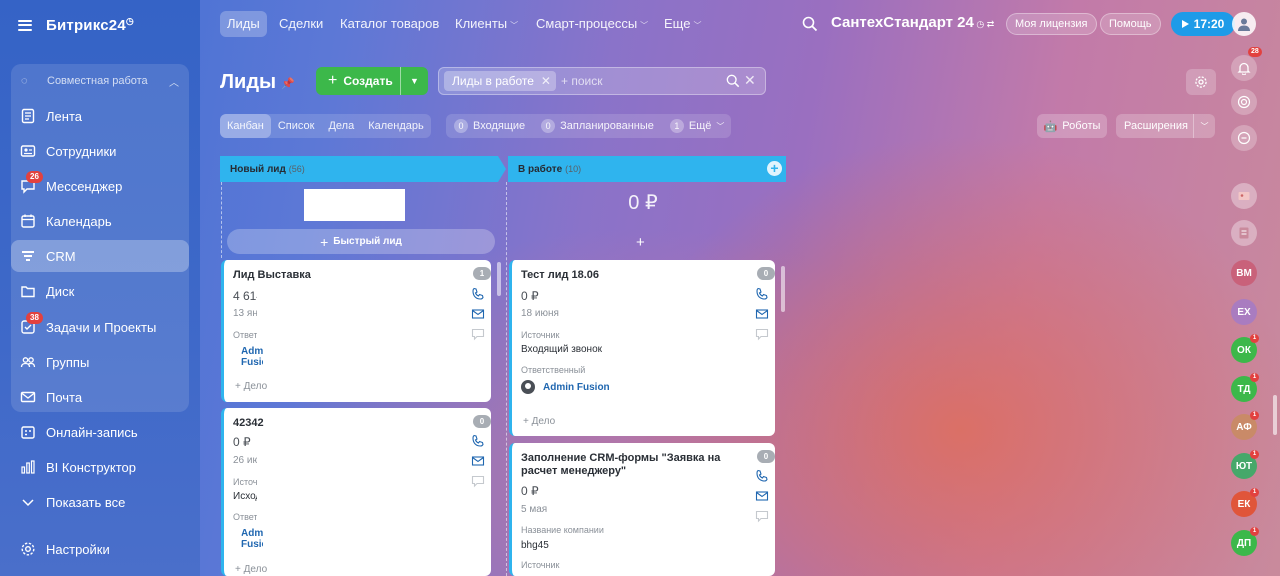 The height and width of the screenshot is (576, 1280). What do you see at coordinates (100, 256) in the screenshot?
I see `sidebar-item-crm: CRM` at bounding box center [100, 256].